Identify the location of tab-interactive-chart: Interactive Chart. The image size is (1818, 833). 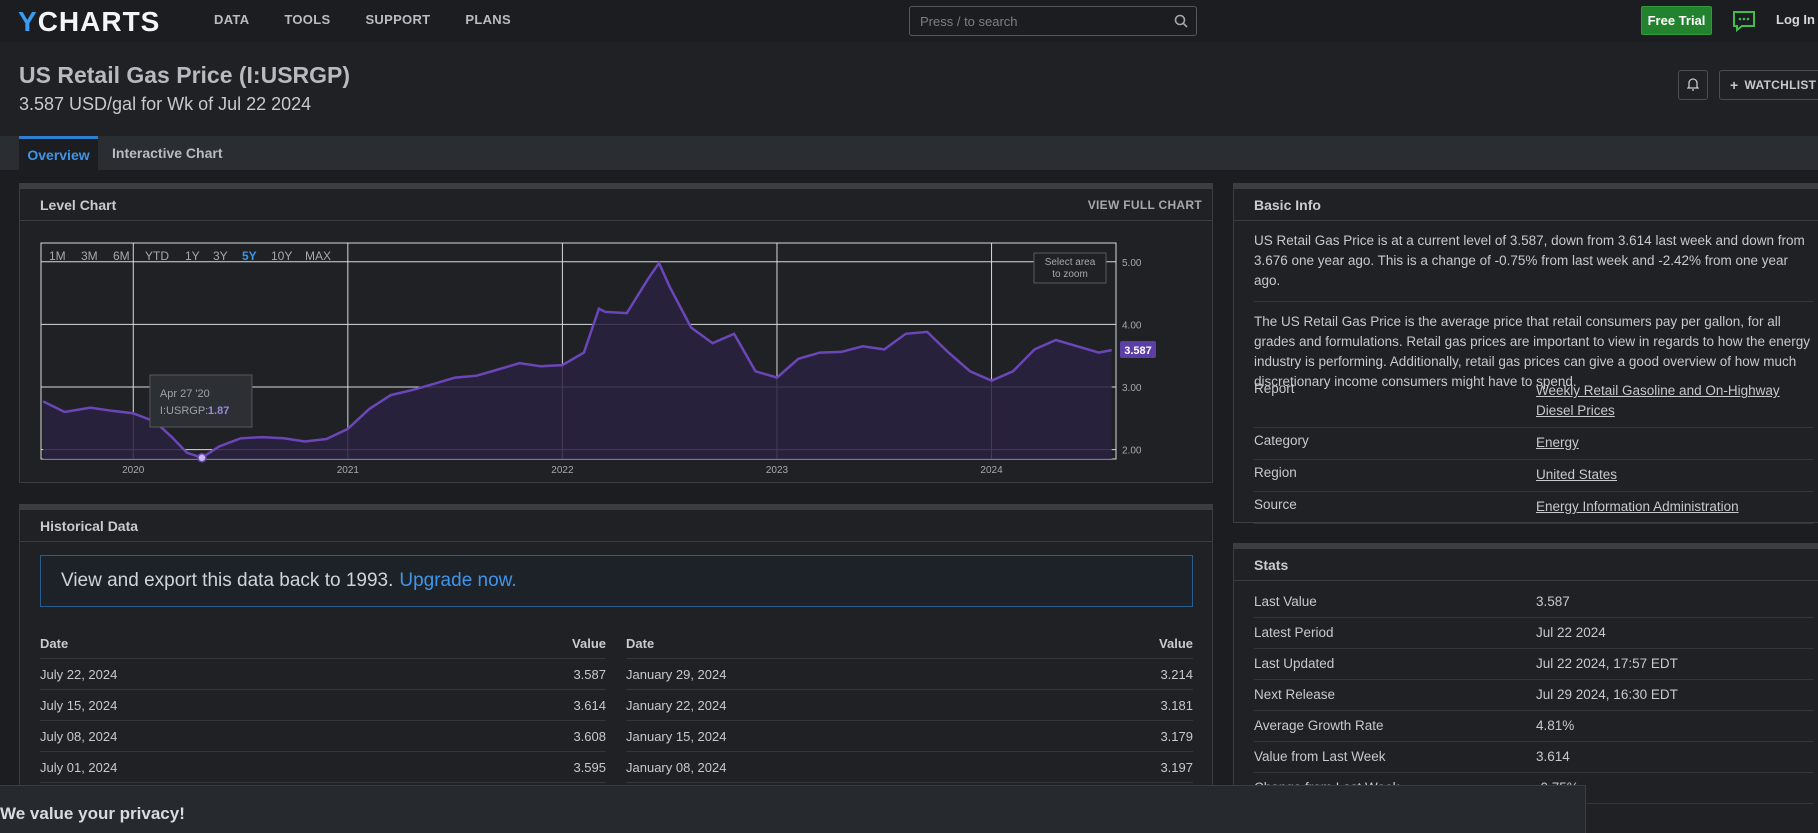
(167, 153).